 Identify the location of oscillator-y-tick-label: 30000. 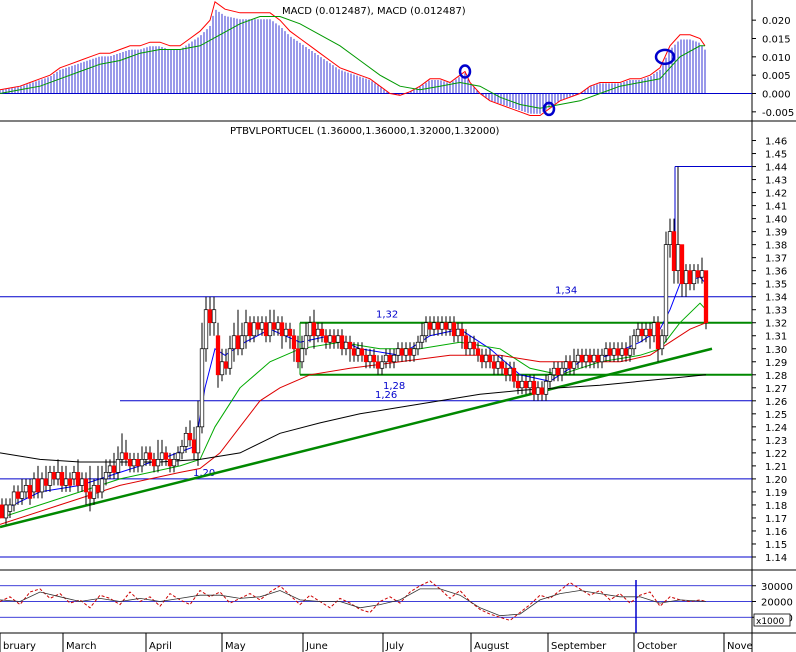
(777, 587).